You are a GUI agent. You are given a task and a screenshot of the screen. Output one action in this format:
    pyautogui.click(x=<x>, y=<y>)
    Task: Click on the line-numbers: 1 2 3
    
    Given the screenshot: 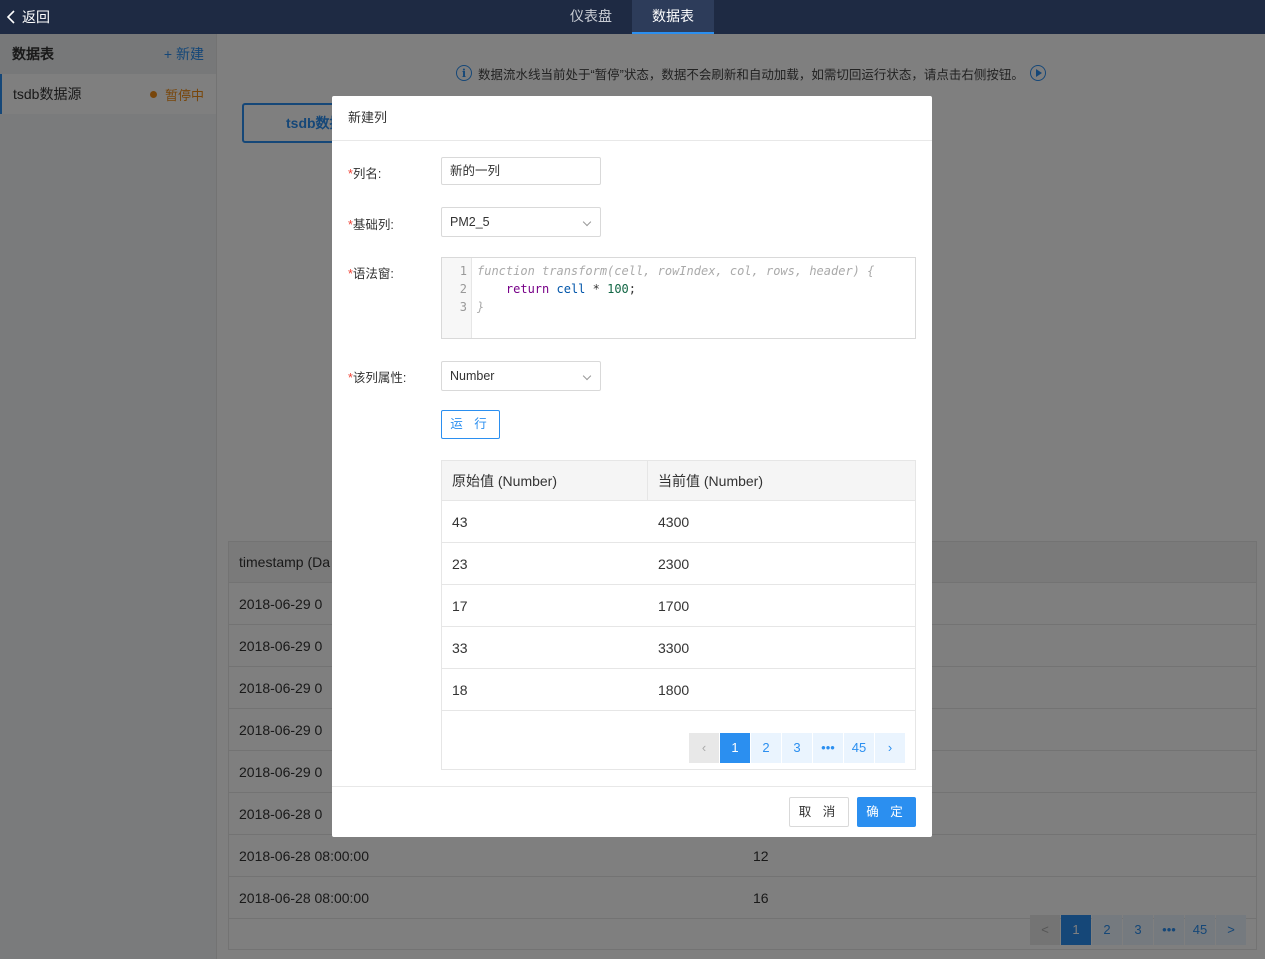 What is the action you would take?
    pyautogui.click(x=457, y=298)
    